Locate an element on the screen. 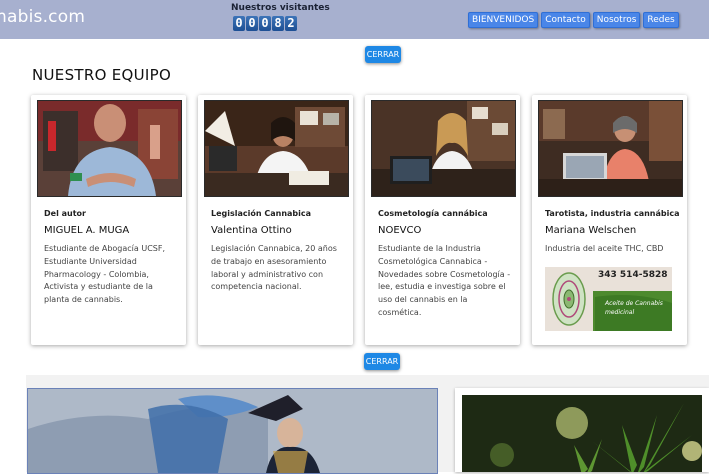 The width and height of the screenshot is (709, 474). close-button-bottom: CERRAR is located at coordinates (382, 361).